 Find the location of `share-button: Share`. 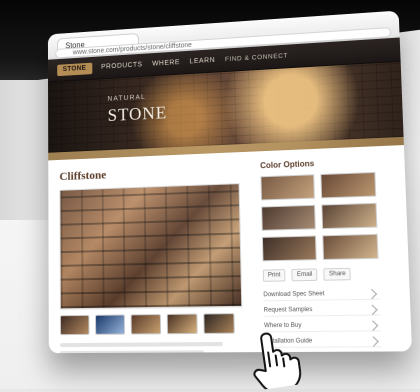

share-button: Share is located at coordinates (337, 274).